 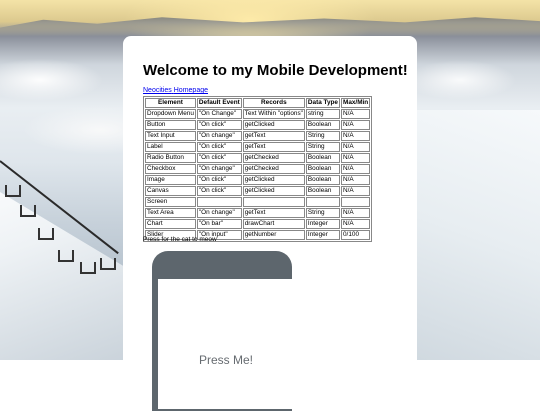 What do you see at coordinates (273, 235) in the screenshot?
I see `table-cell: getNumber` at bounding box center [273, 235].